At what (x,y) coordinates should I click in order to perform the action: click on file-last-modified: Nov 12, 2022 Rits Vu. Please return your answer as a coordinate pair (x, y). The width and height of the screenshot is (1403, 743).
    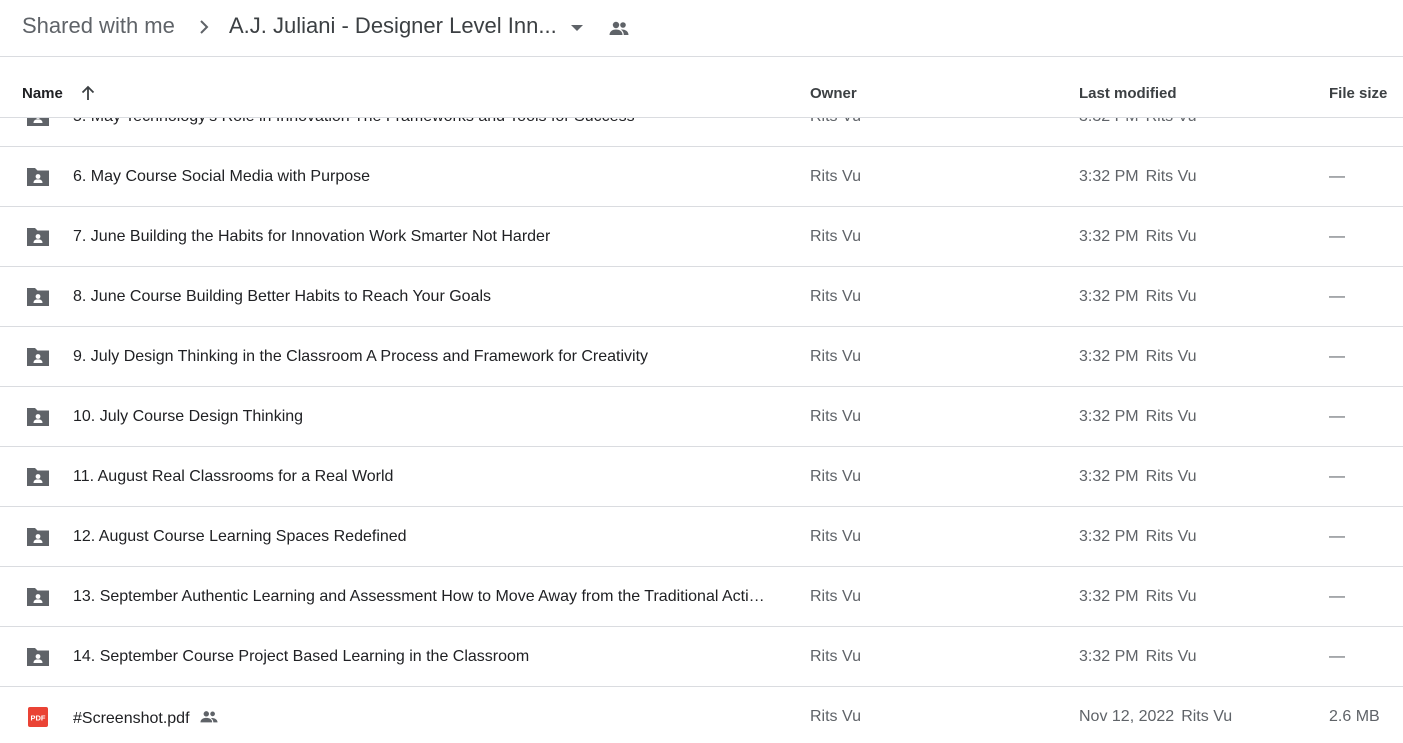
    Looking at the image, I should click on (1155, 717).